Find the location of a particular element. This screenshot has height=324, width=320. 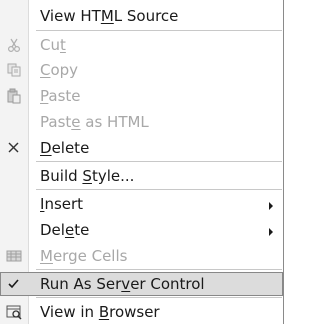

checkmark-icon is located at coordinates (14, 284).